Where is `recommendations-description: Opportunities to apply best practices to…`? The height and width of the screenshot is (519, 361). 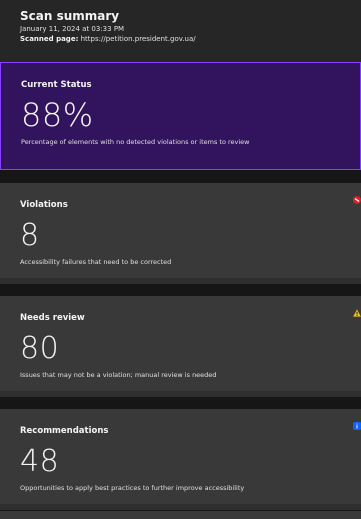
recommendations-description: Opportunities to apply best practices to… is located at coordinates (132, 488).